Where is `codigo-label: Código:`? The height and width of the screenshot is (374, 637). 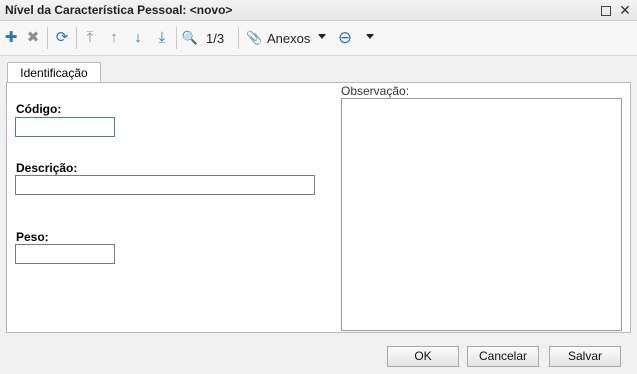 codigo-label: Código: is located at coordinates (39, 109).